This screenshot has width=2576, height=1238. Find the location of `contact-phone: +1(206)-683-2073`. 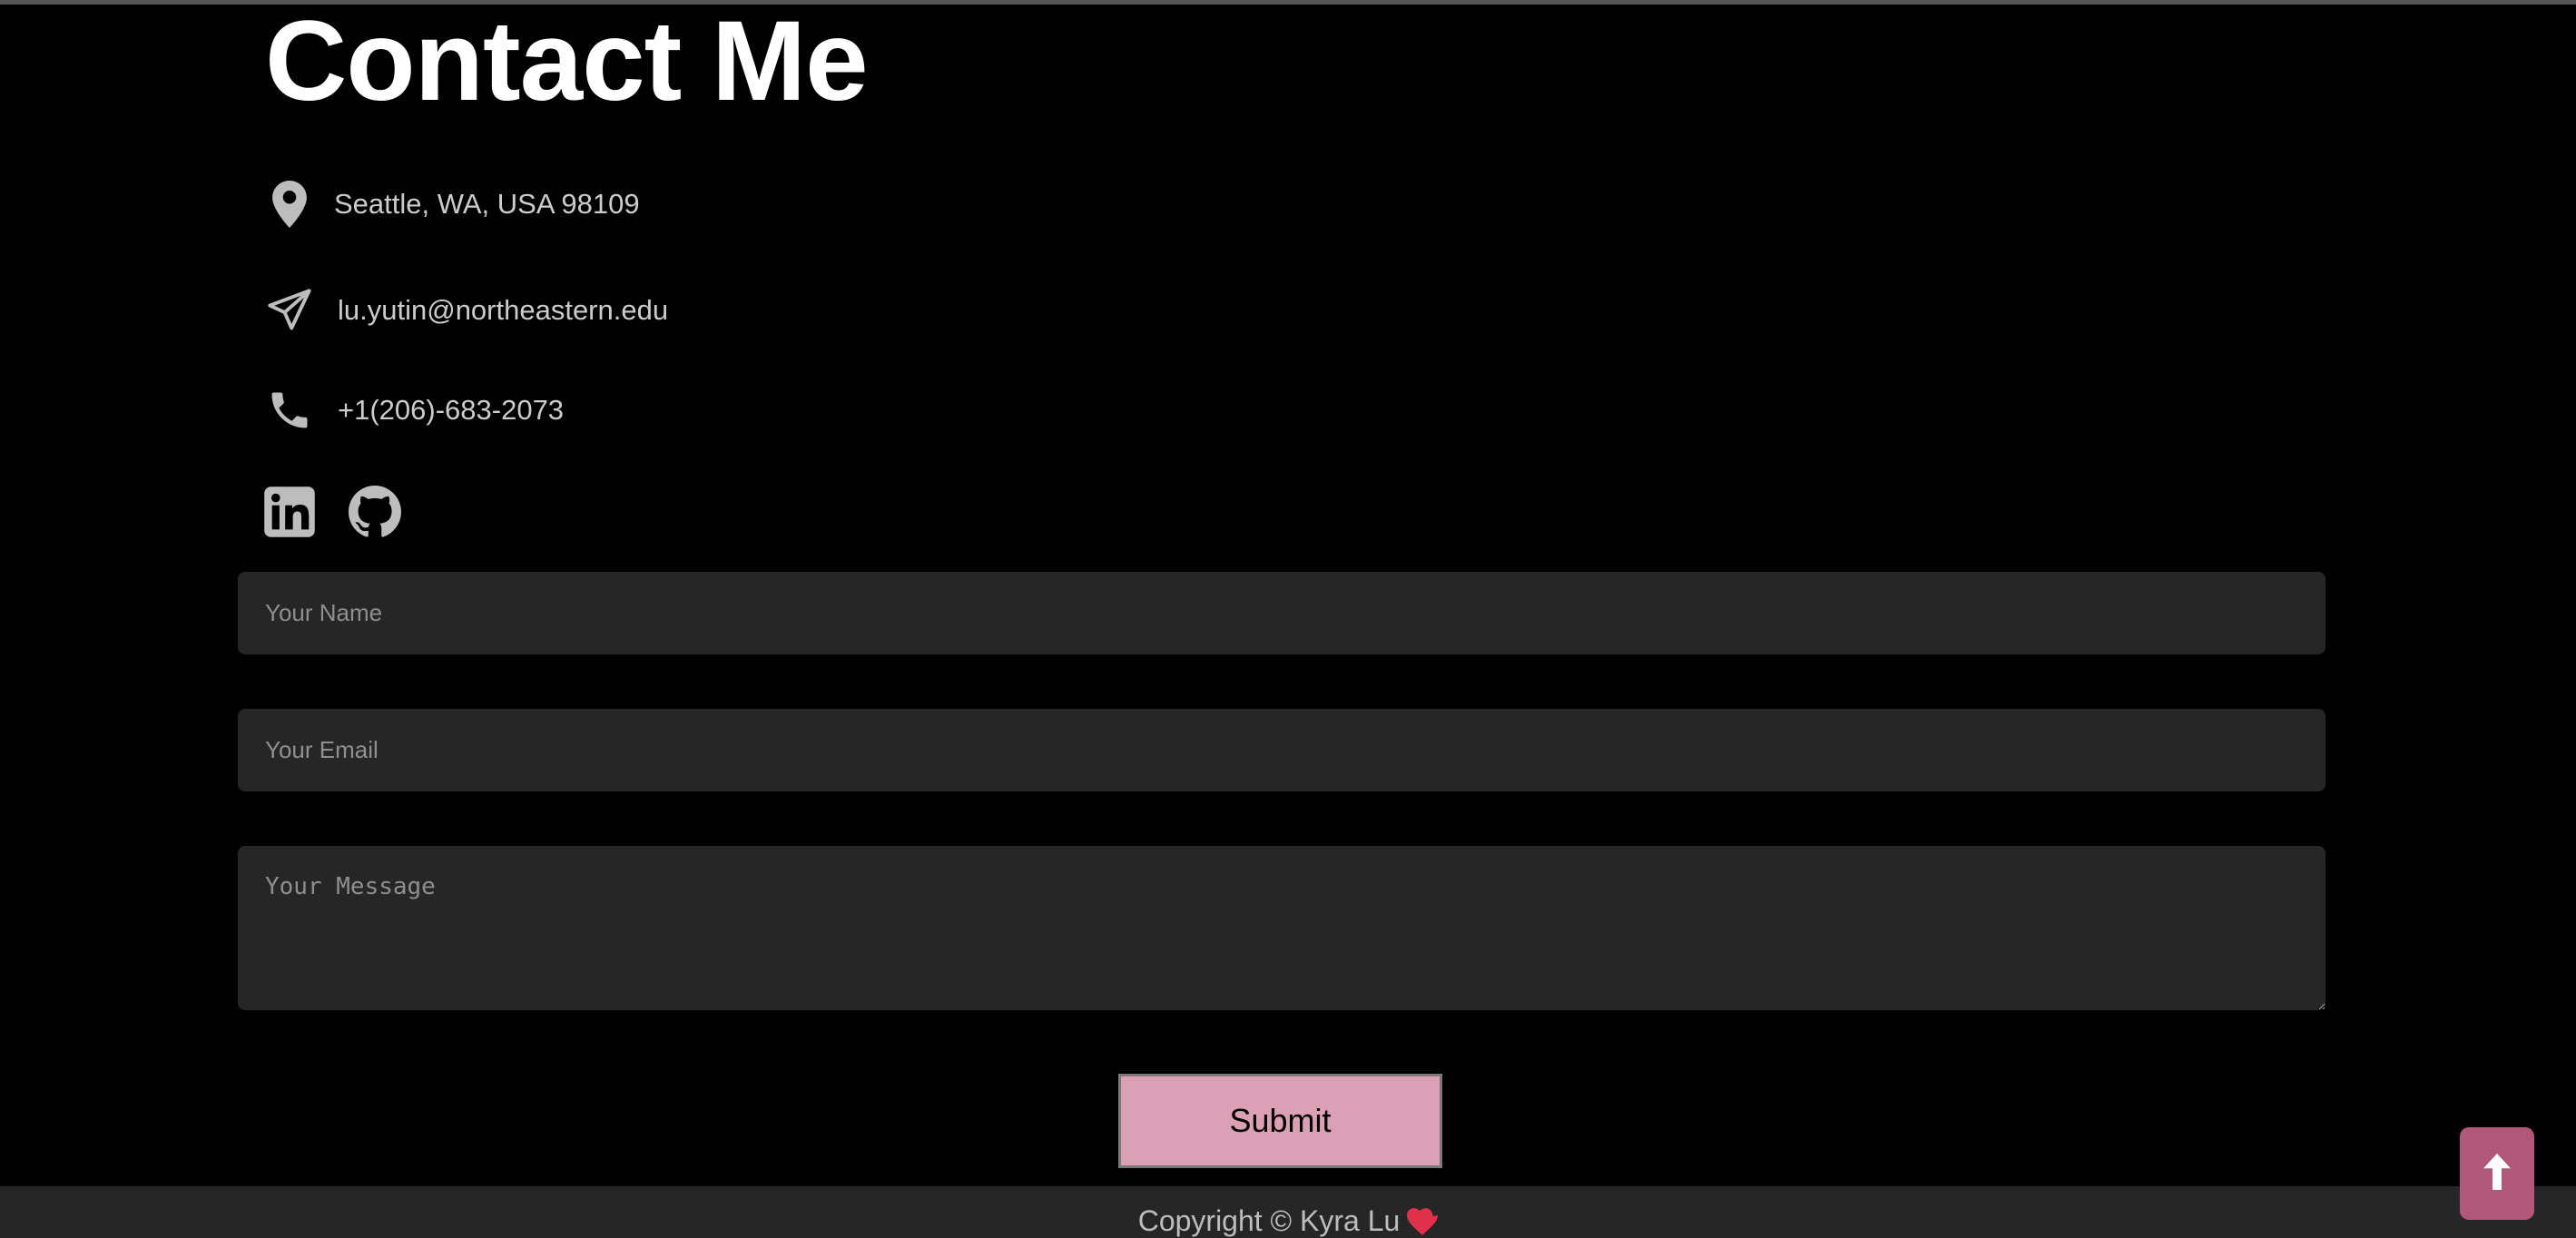

contact-phone: +1(206)-683-2073 is located at coordinates (414, 410).